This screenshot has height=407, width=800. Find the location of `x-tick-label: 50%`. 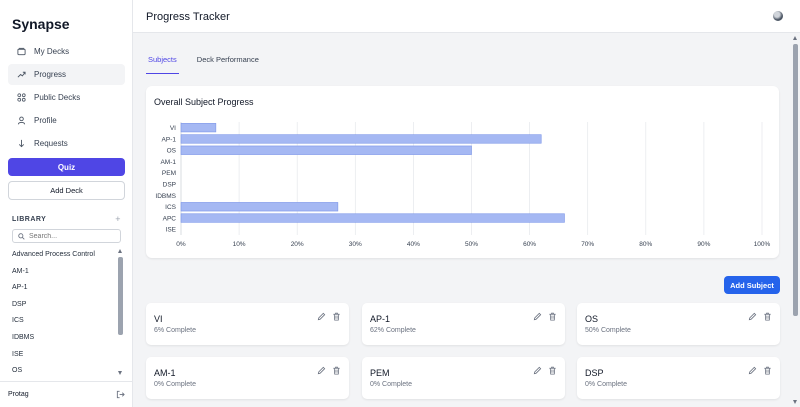

x-tick-label: 50% is located at coordinates (471, 244).